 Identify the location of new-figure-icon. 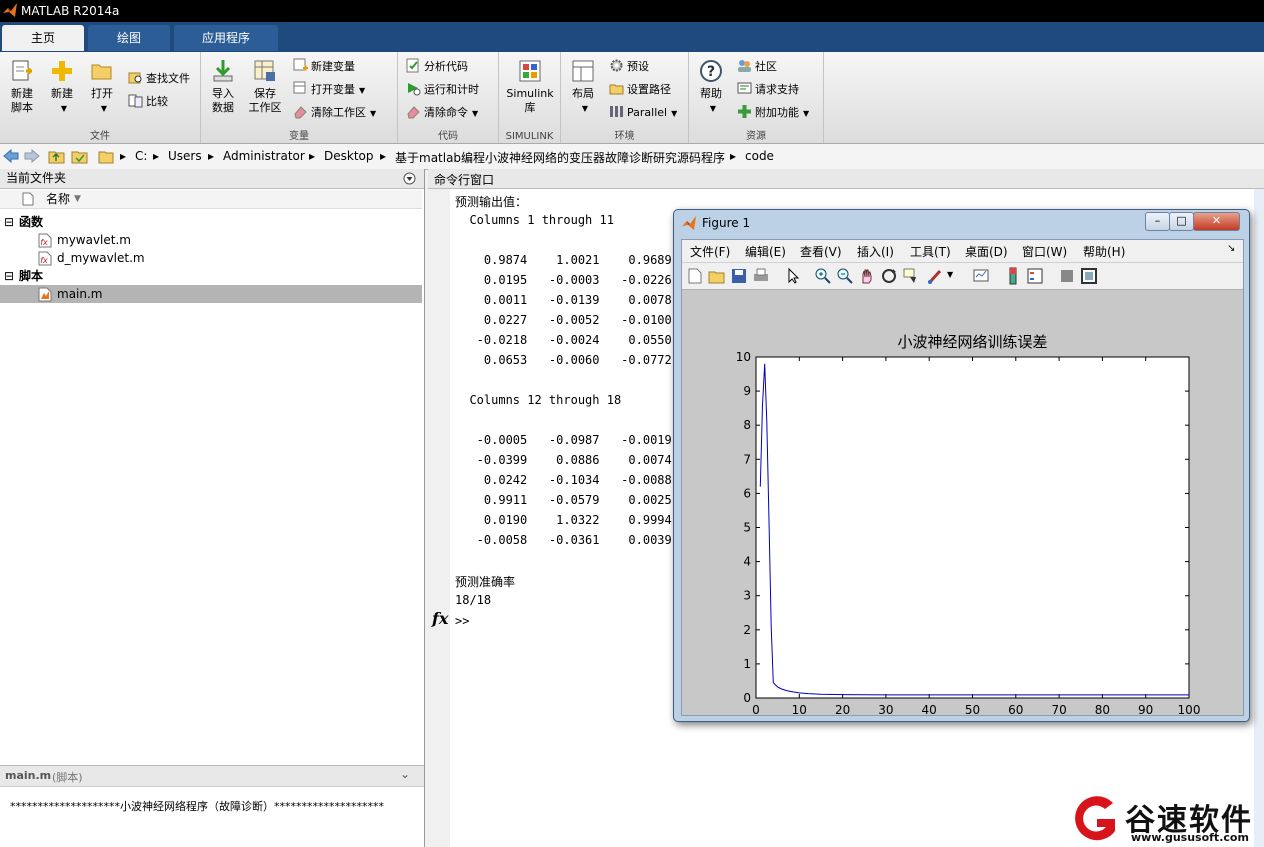
(695, 276).